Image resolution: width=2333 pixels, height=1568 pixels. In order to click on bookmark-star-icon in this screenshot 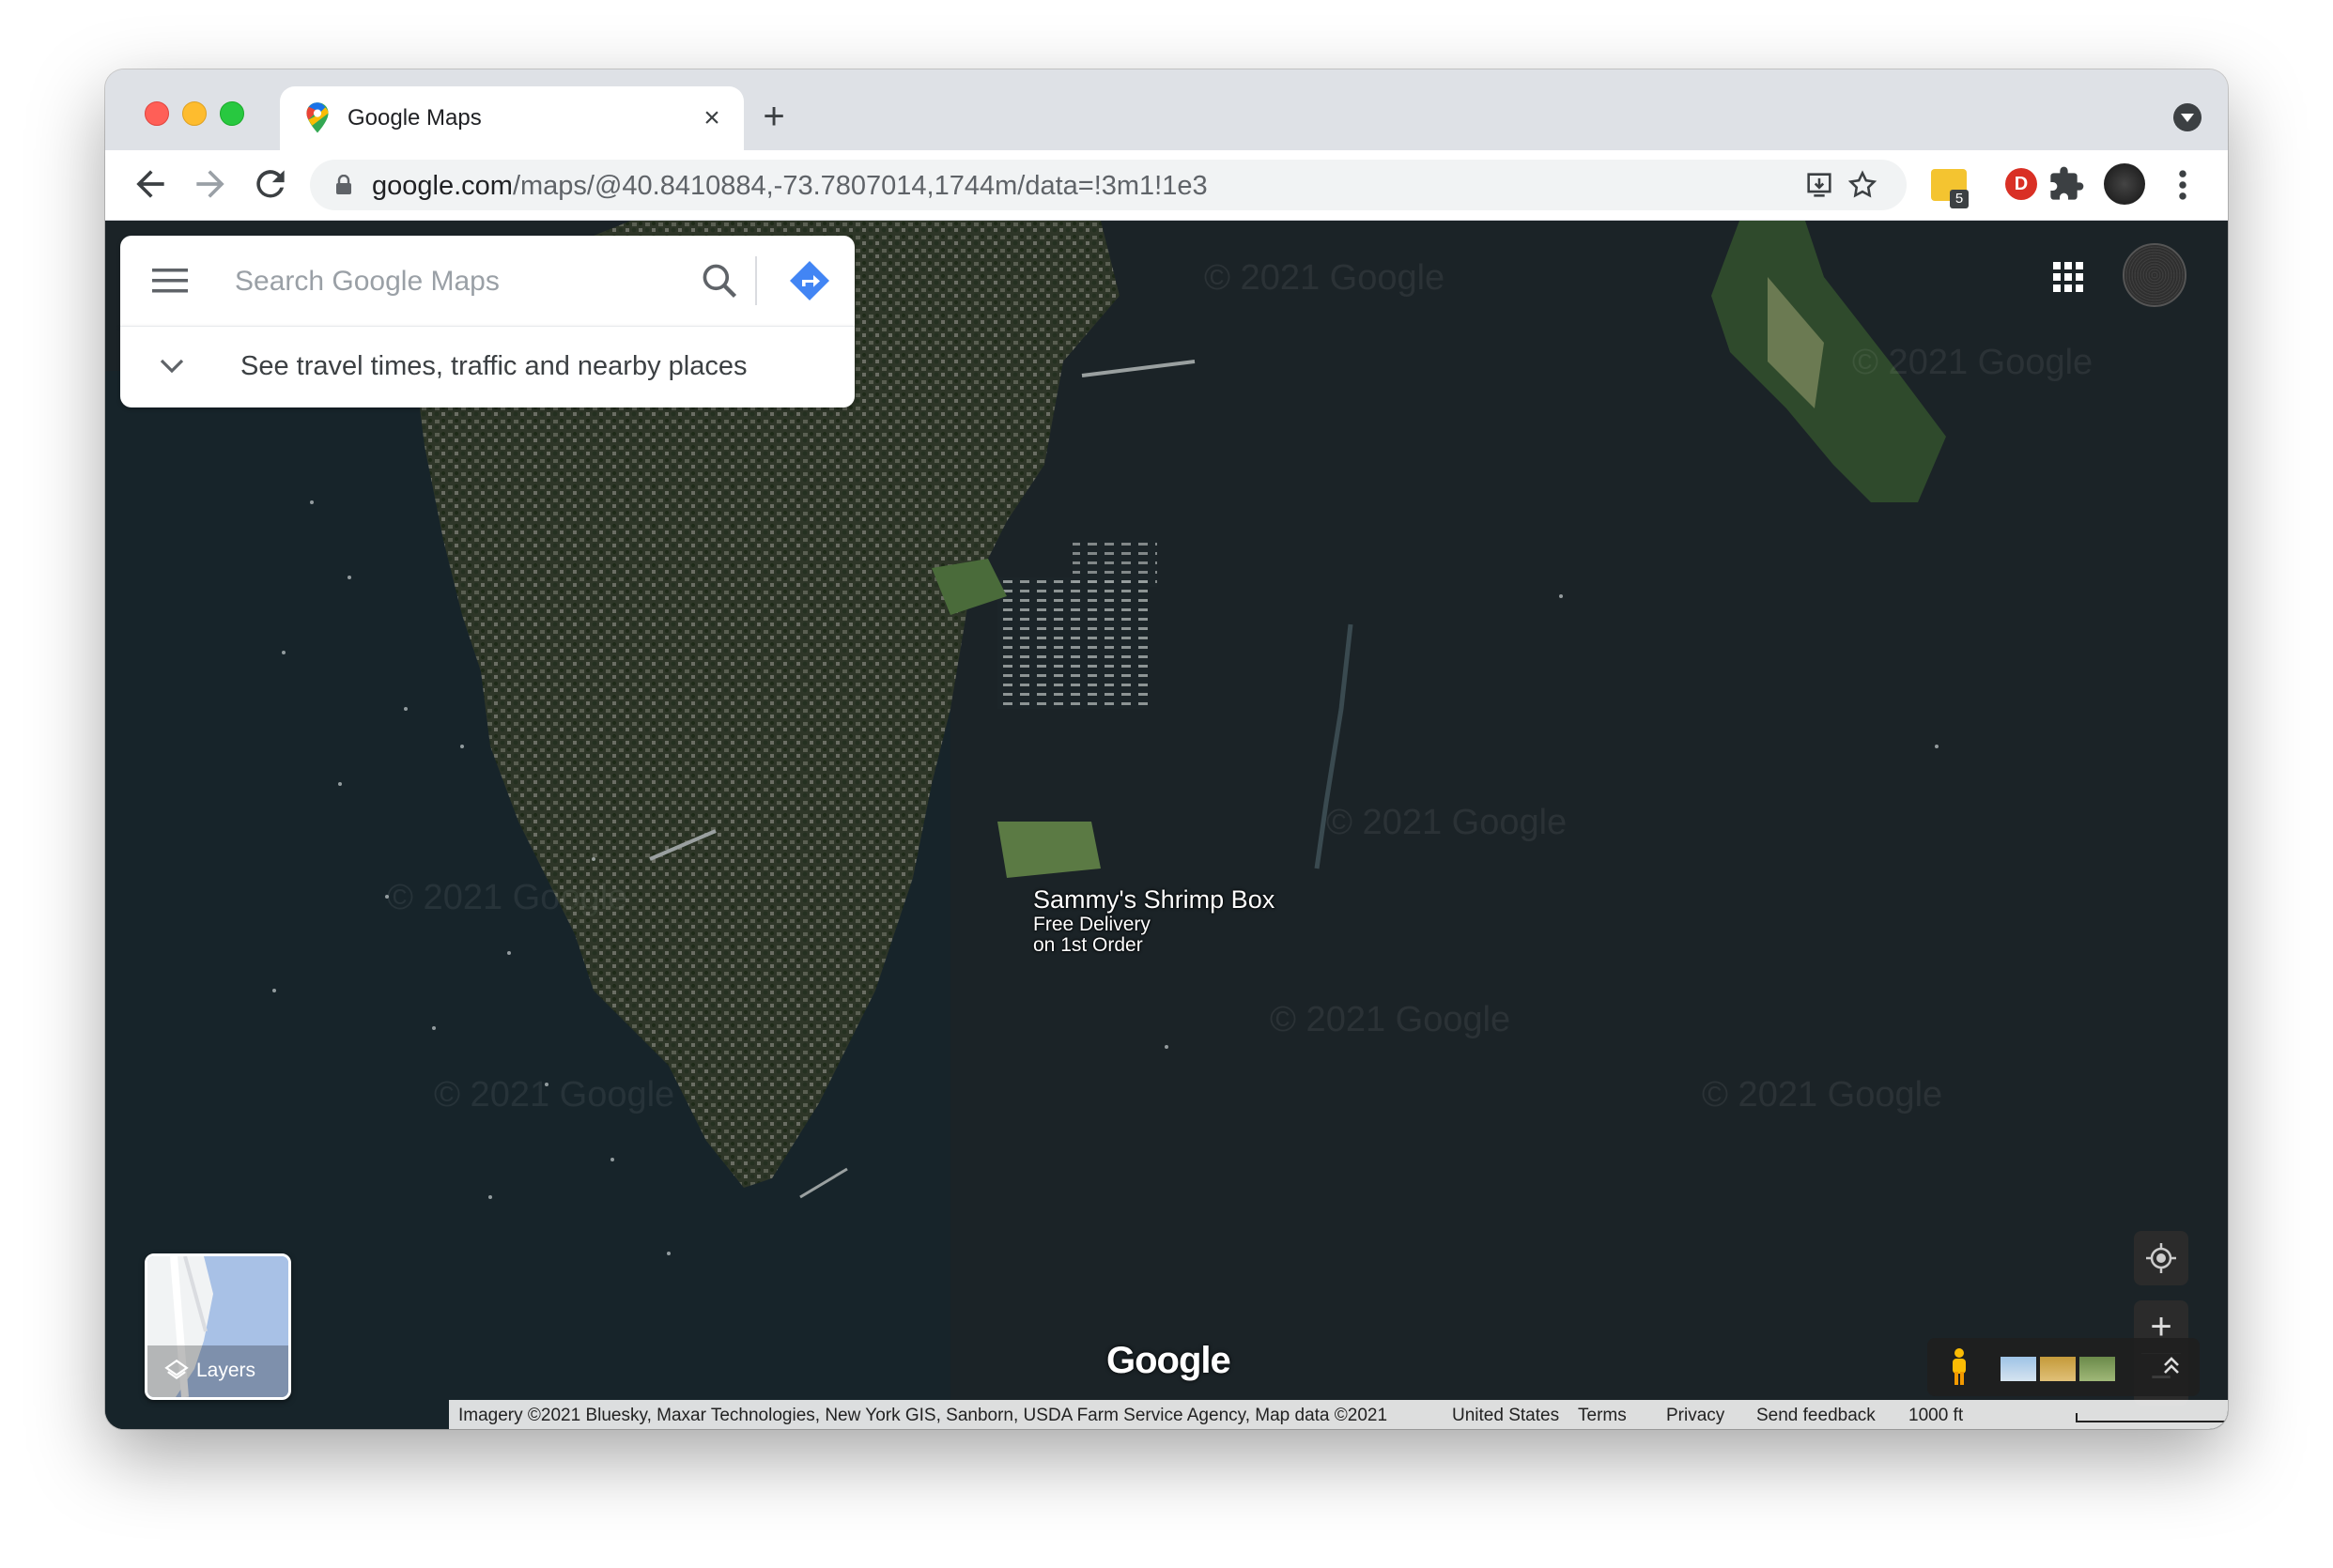, I will do `click(1862, 185)`.